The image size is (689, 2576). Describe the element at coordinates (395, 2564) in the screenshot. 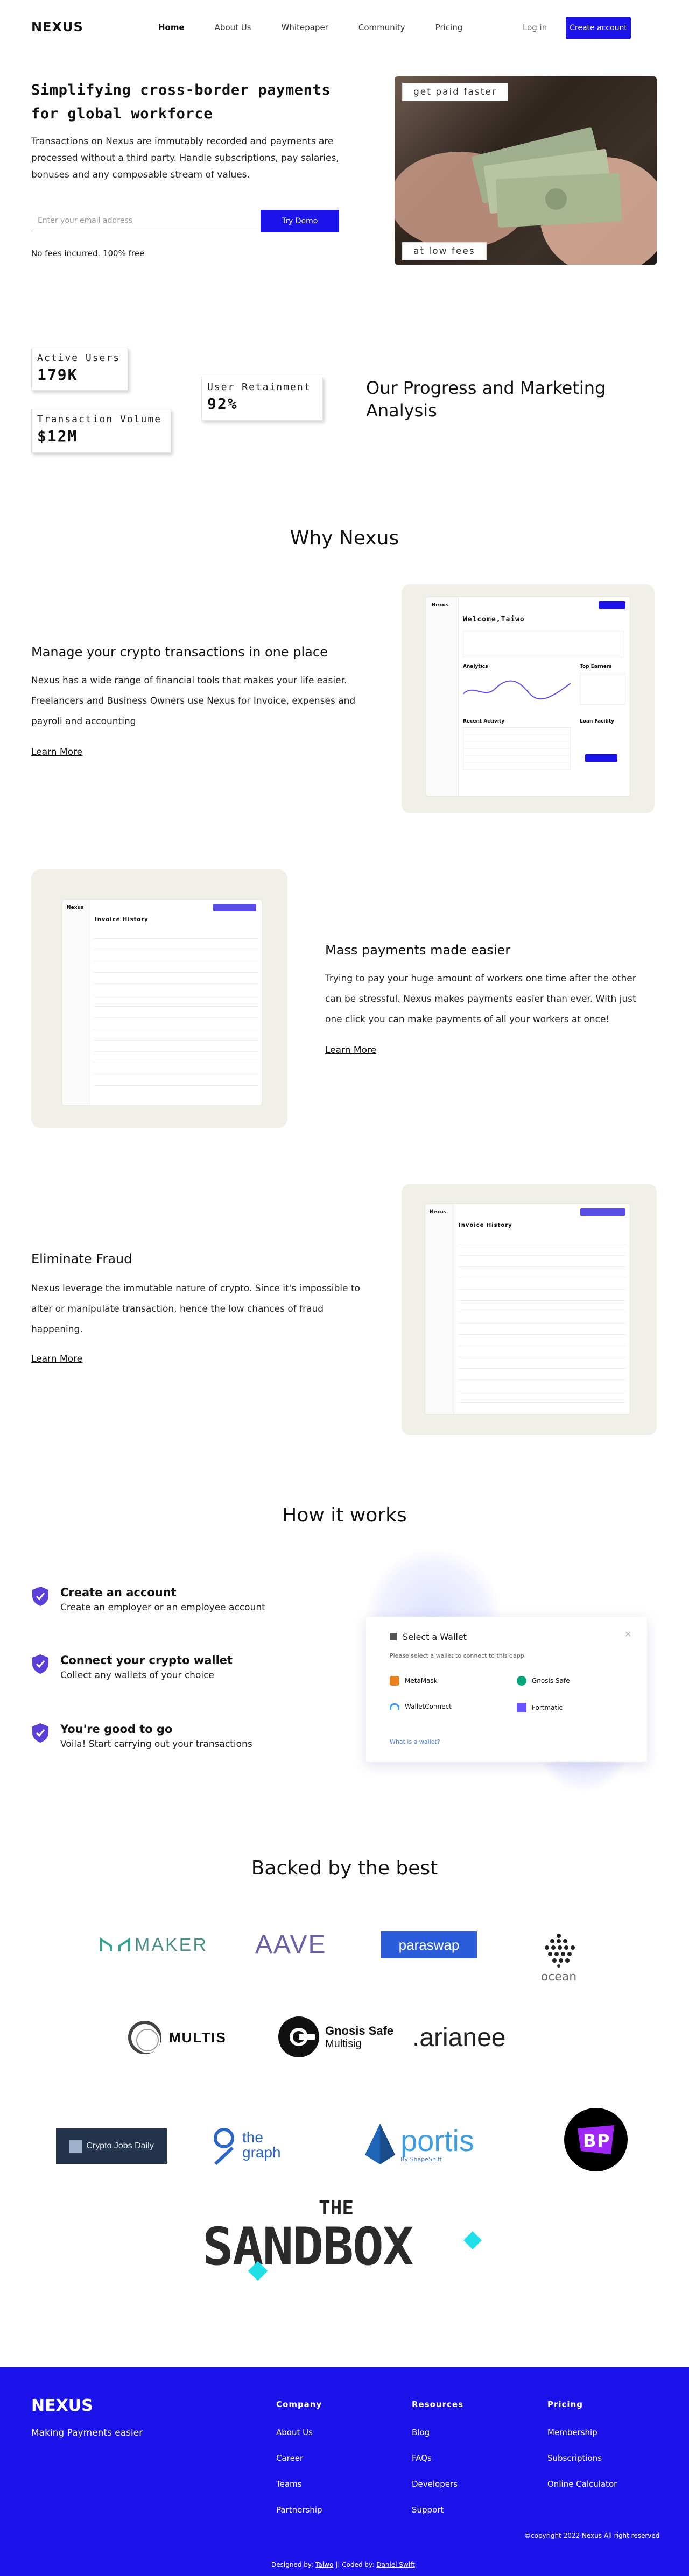

I see `coder-link: Daniel Swift` at that location.